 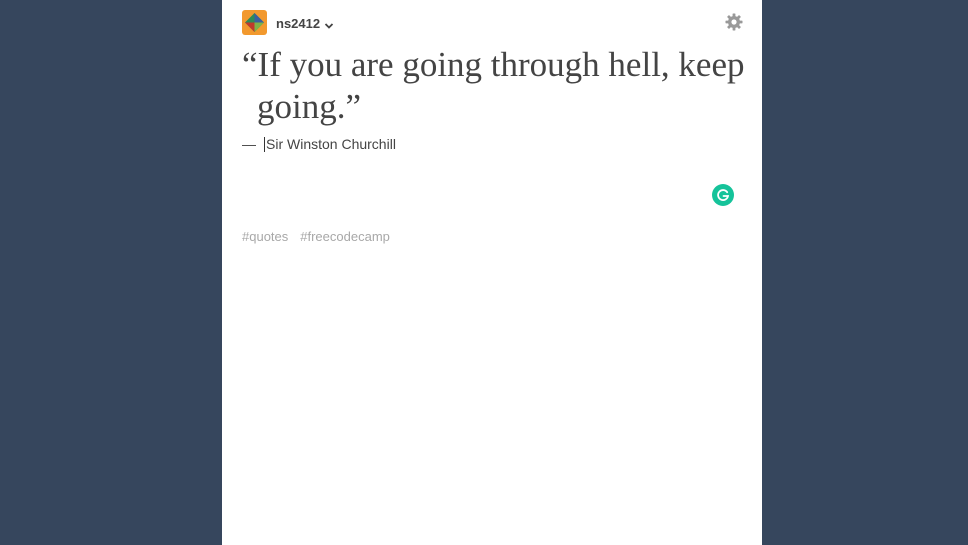 What do you see at coordinates (734, 22) in the screenshot?
I see `gear-icon` at bounding box center [734, 22].